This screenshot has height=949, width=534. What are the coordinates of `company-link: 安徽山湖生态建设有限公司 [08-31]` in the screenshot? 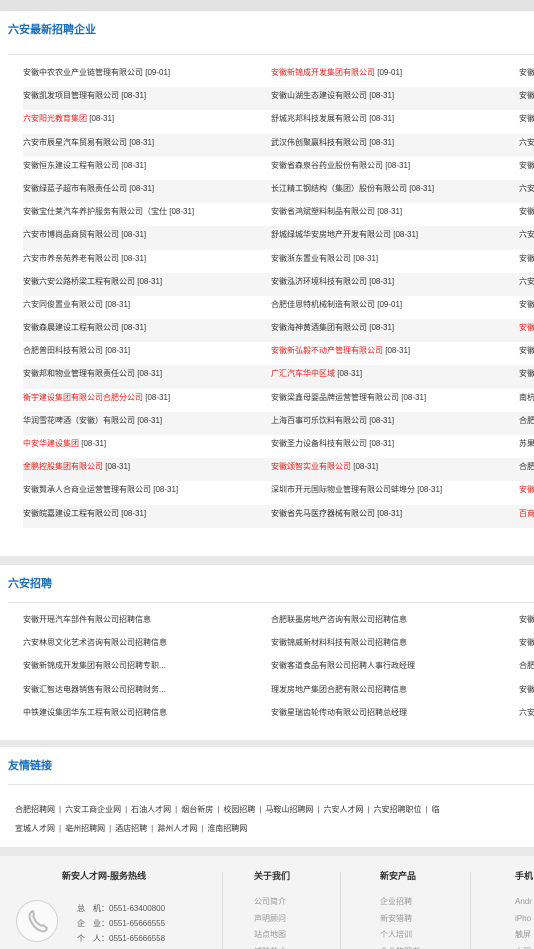 It's located at (393, 98).